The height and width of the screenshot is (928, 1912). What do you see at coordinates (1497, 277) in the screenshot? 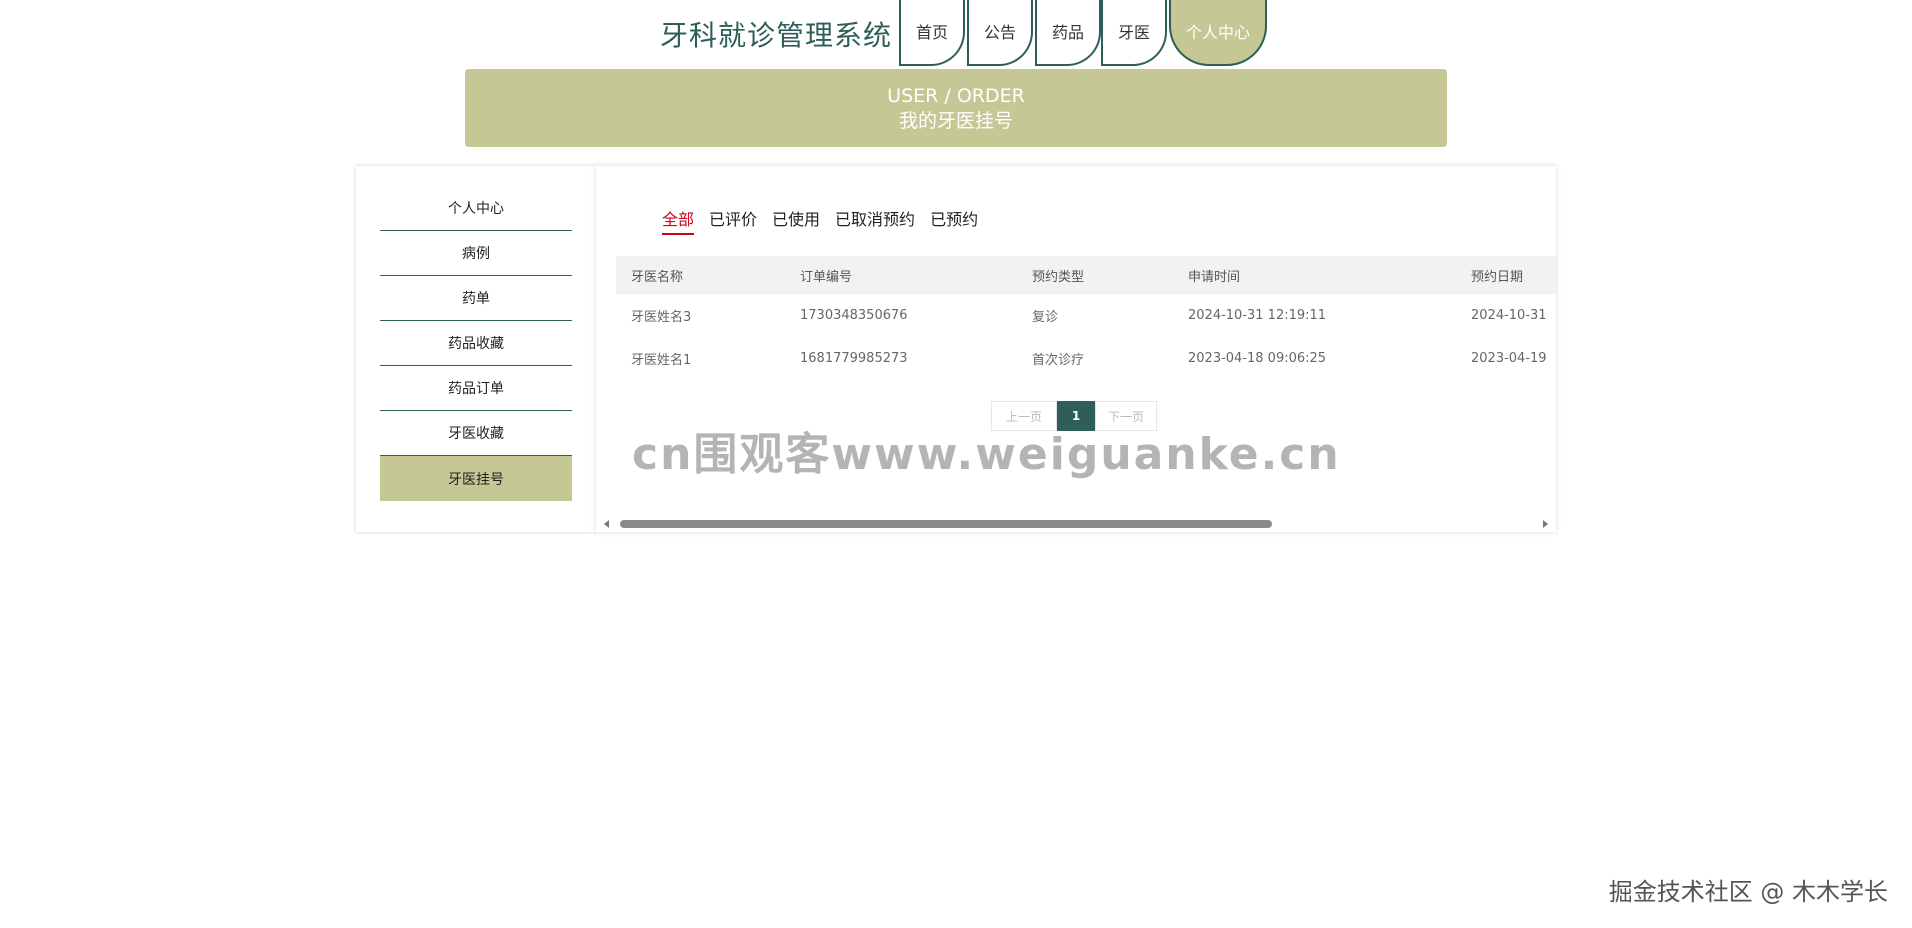
I see `column-header: 预约日期` at bounding box center [1497, 277].